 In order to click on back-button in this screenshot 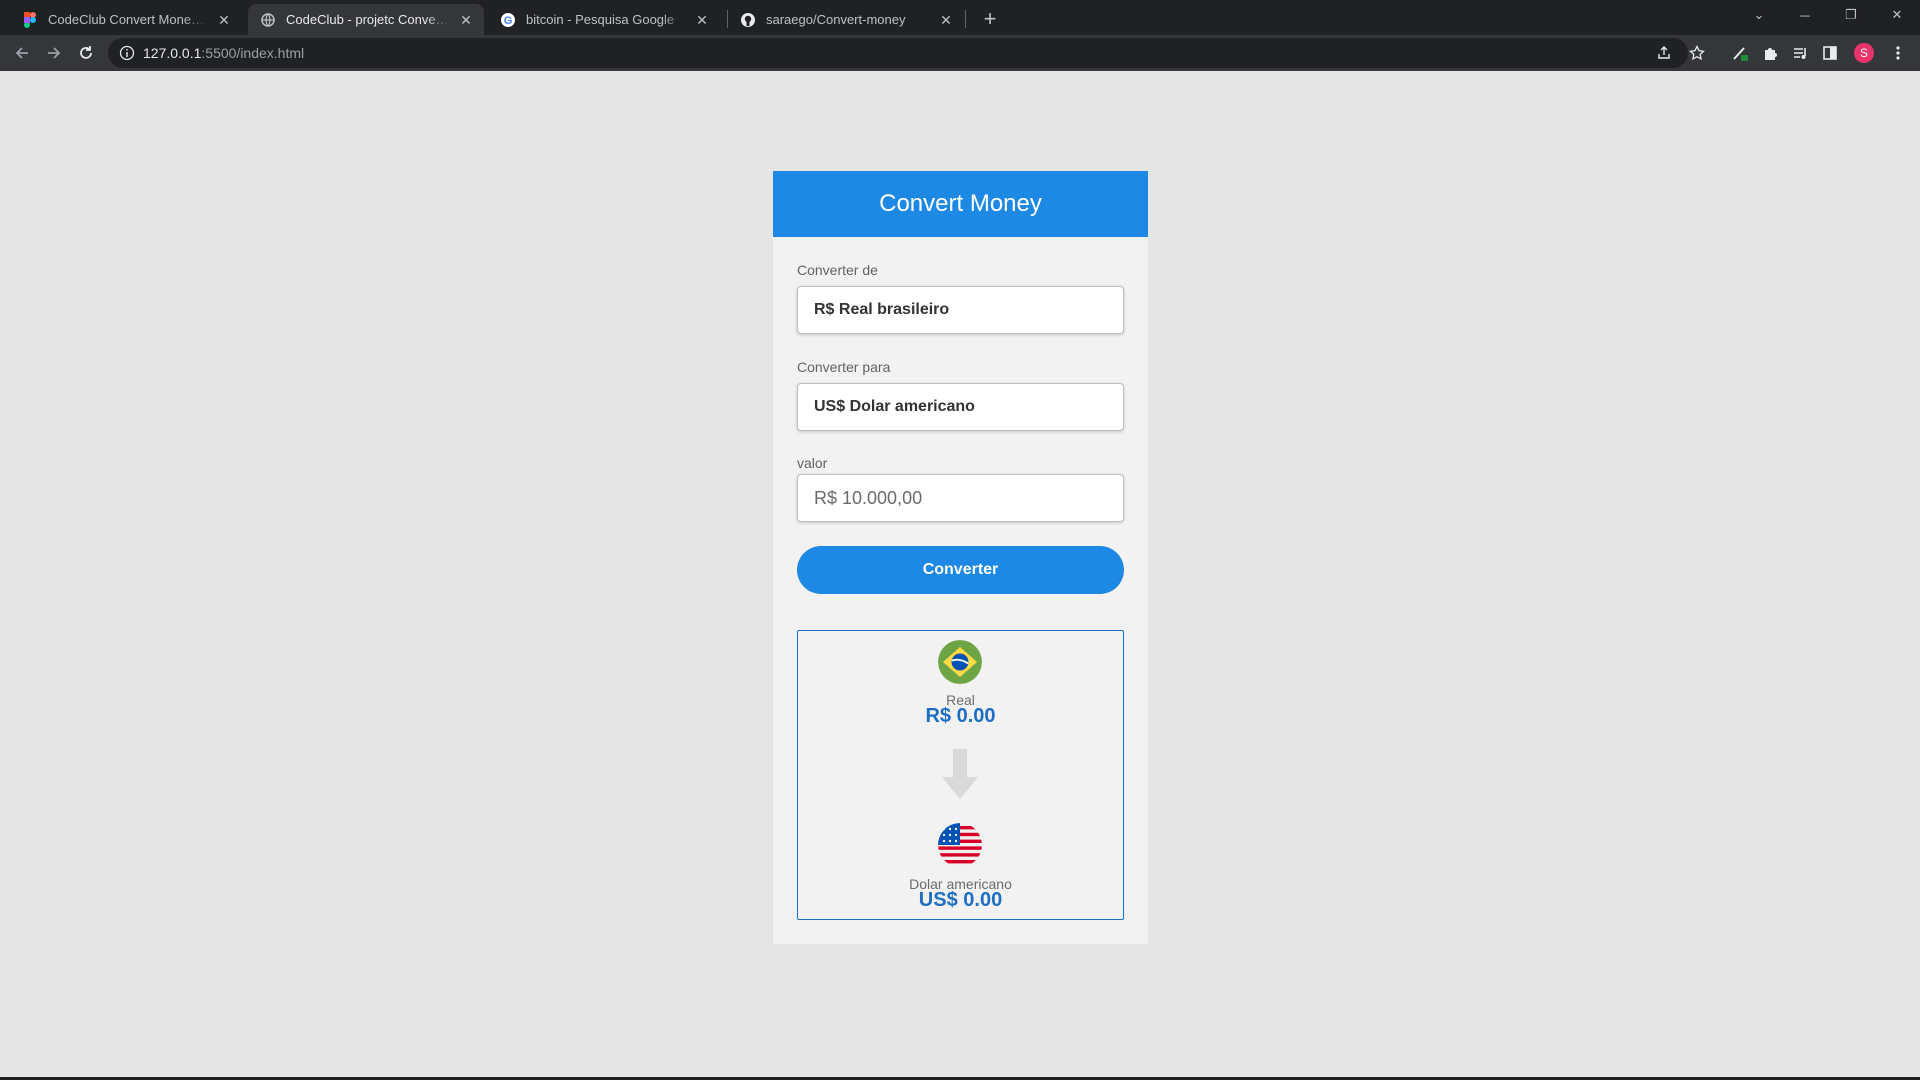, I will do `click(22, 53)`.